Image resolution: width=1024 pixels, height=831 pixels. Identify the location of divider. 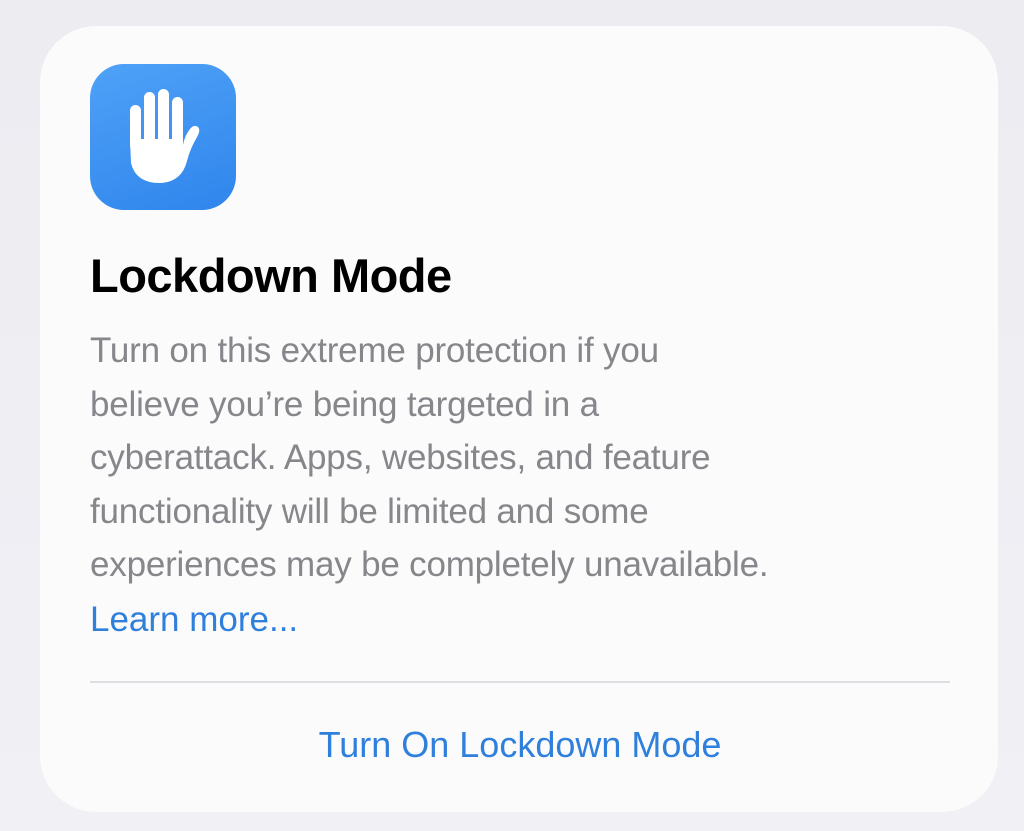
(520, 682).